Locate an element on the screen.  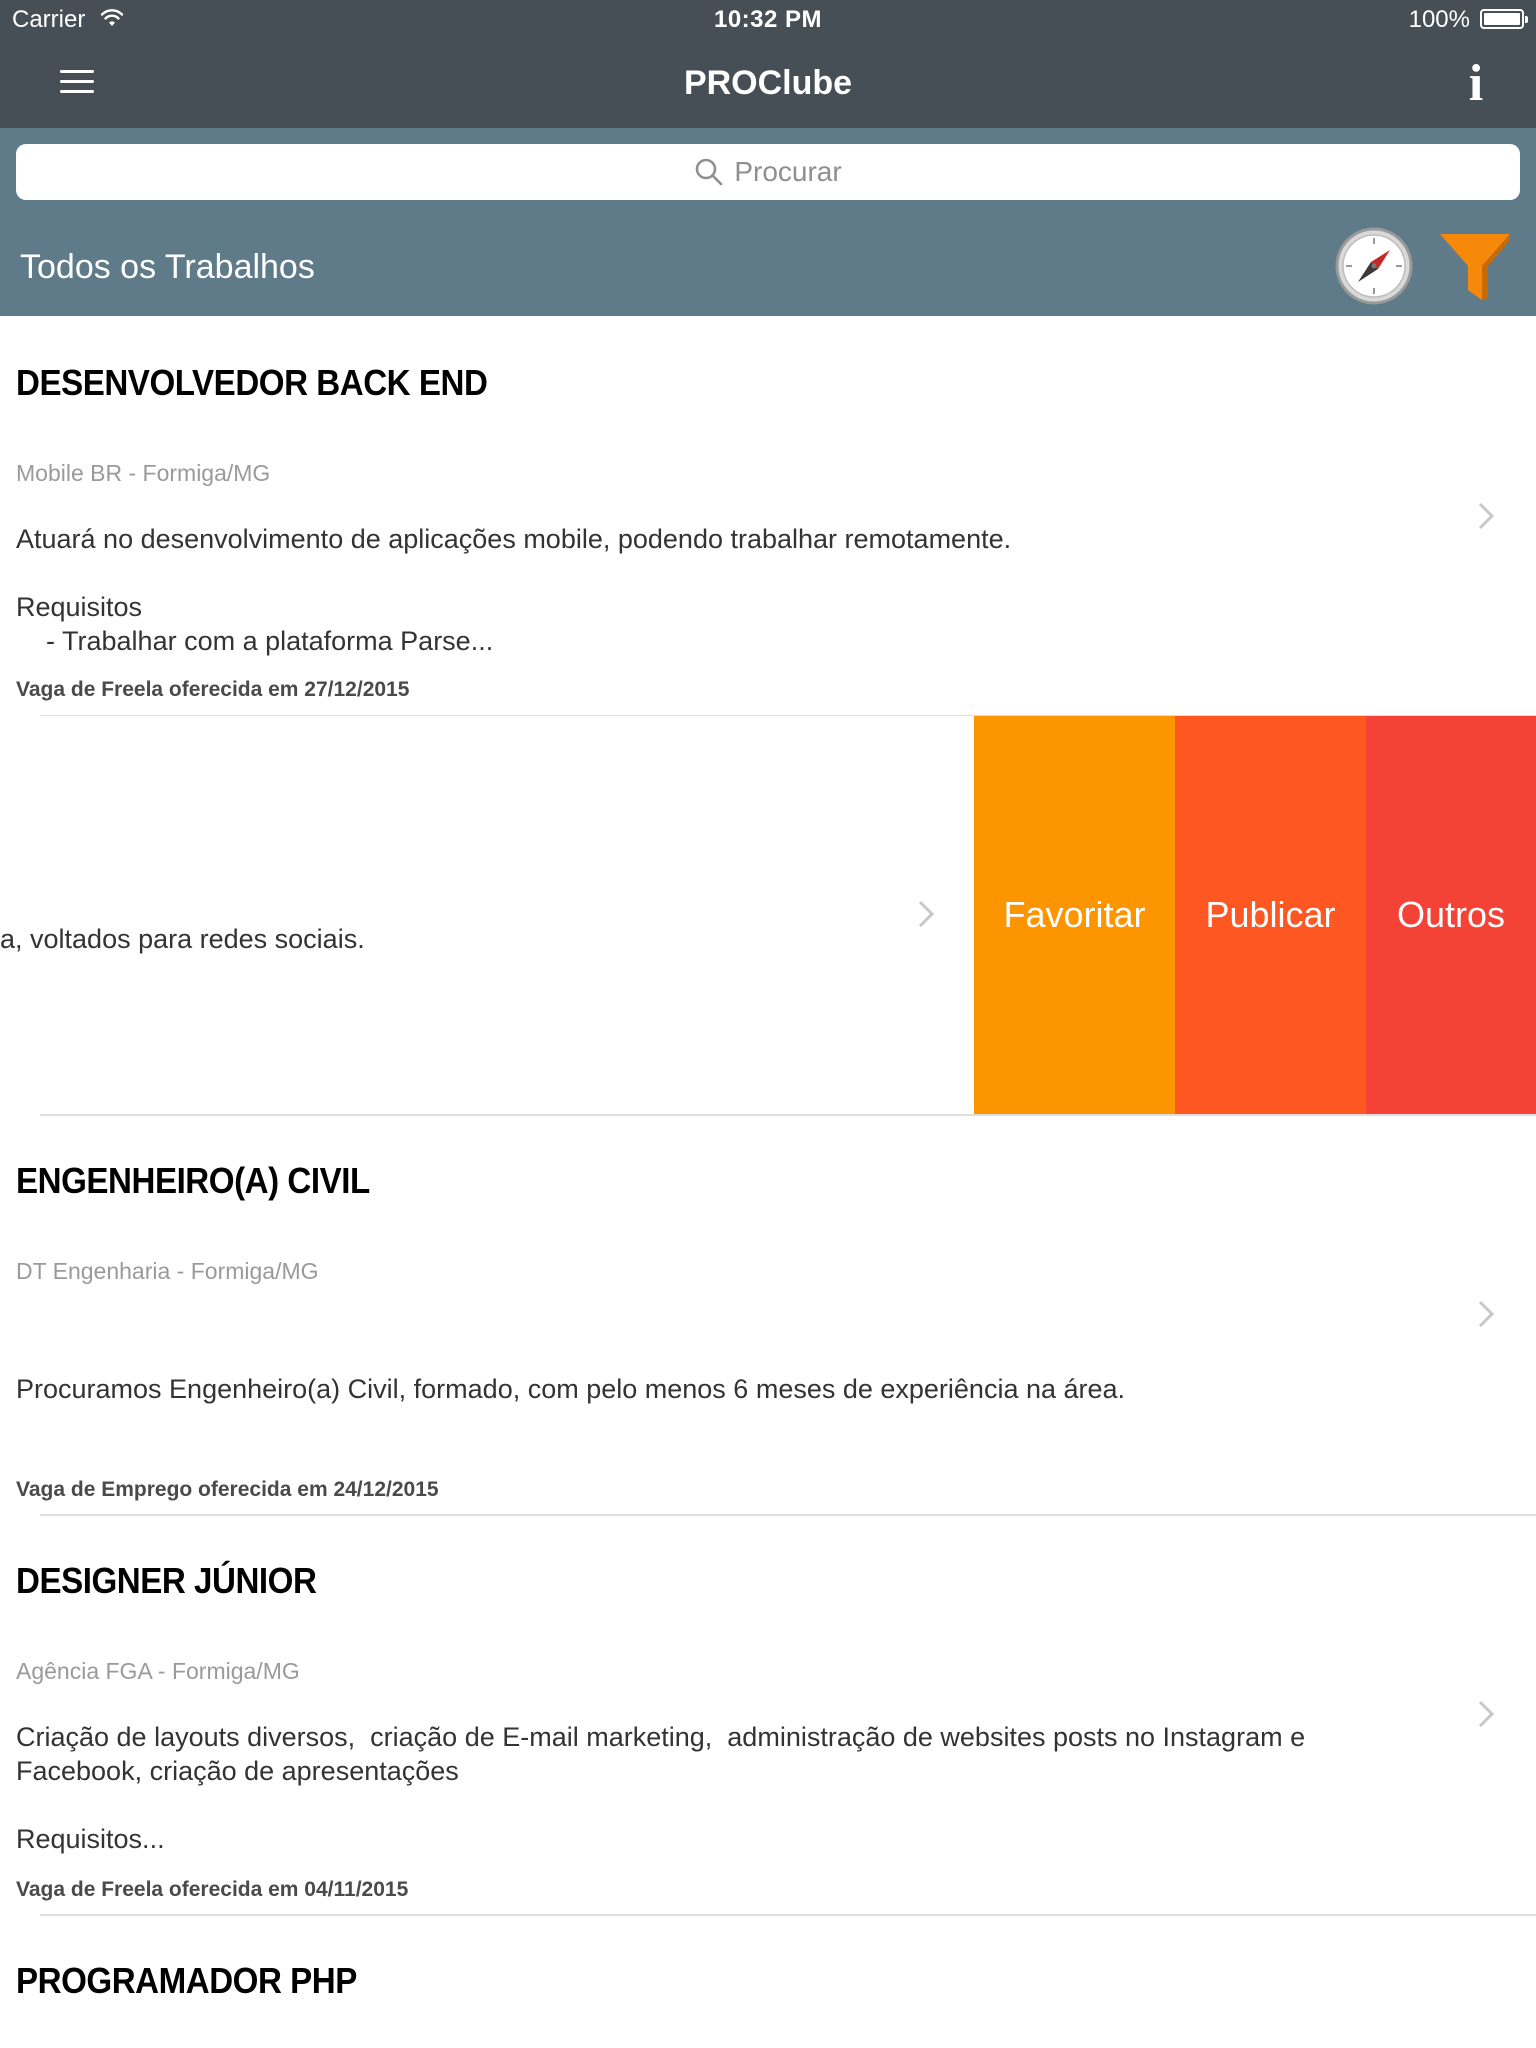
clock: 10:32 PM is located at coordinates (768, 19).